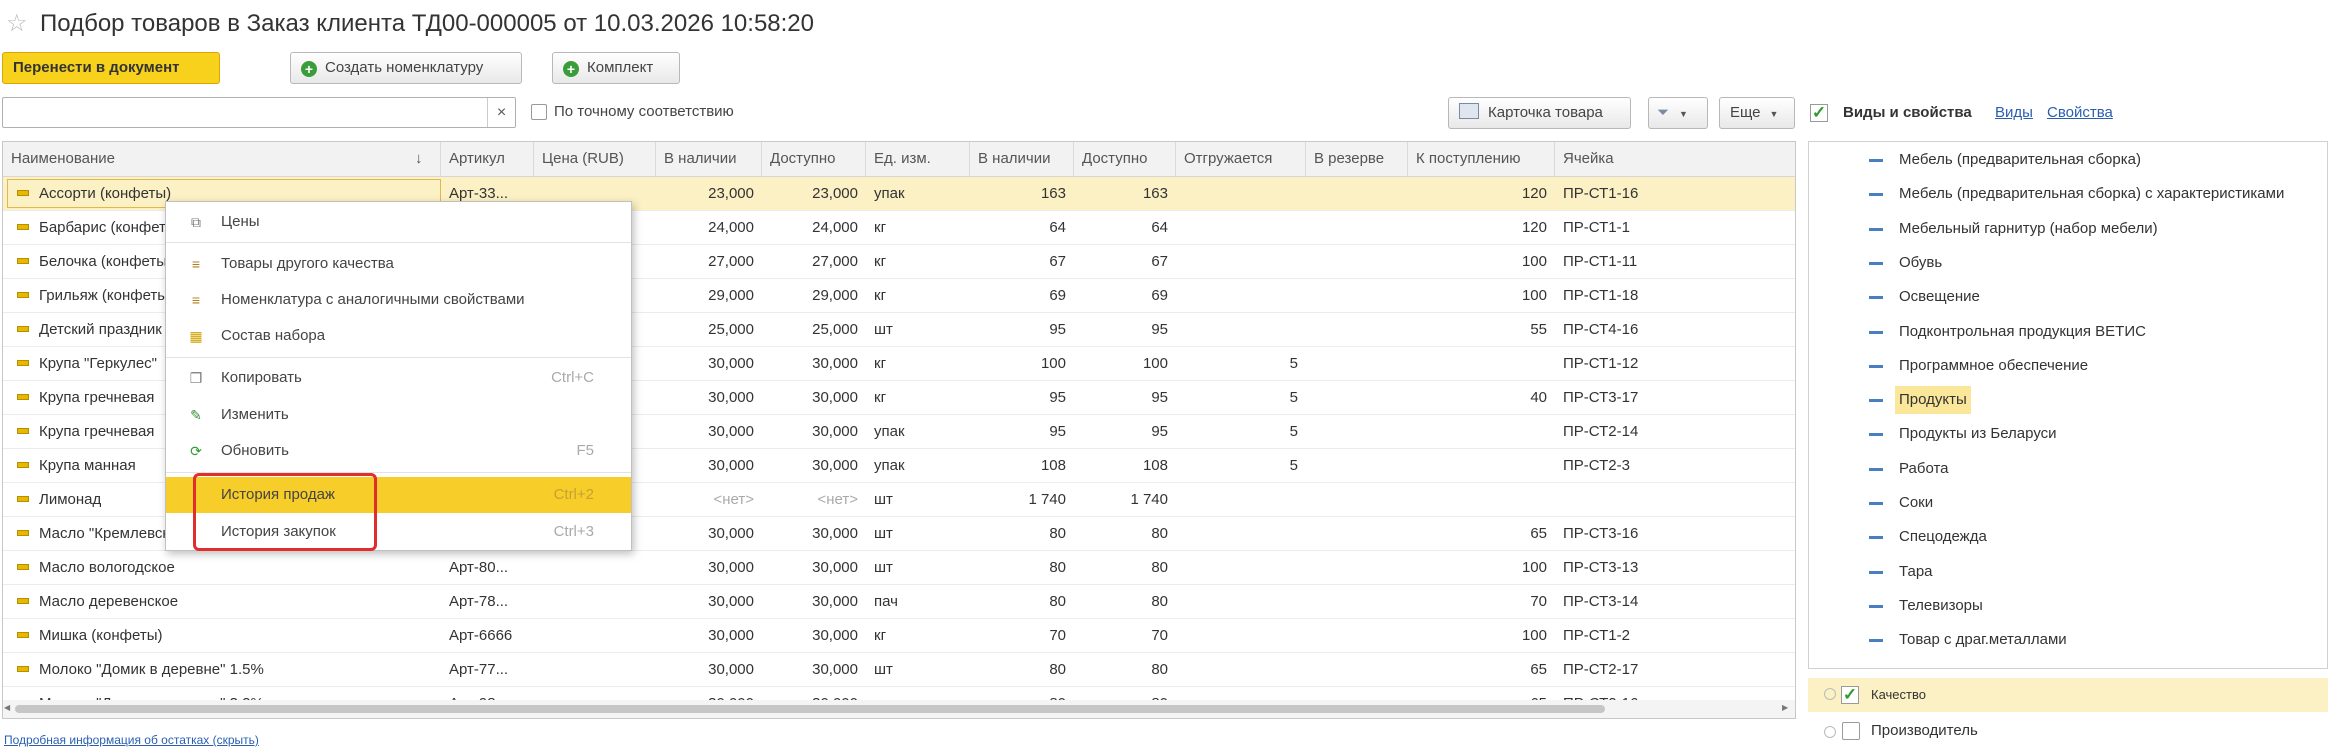 Image resolution: width=2328 pixels, height=750 pixels. Describe the element at coordinates (1357, 159) in the screenshot. I see `column-header-reserved: В резерве` at that location.